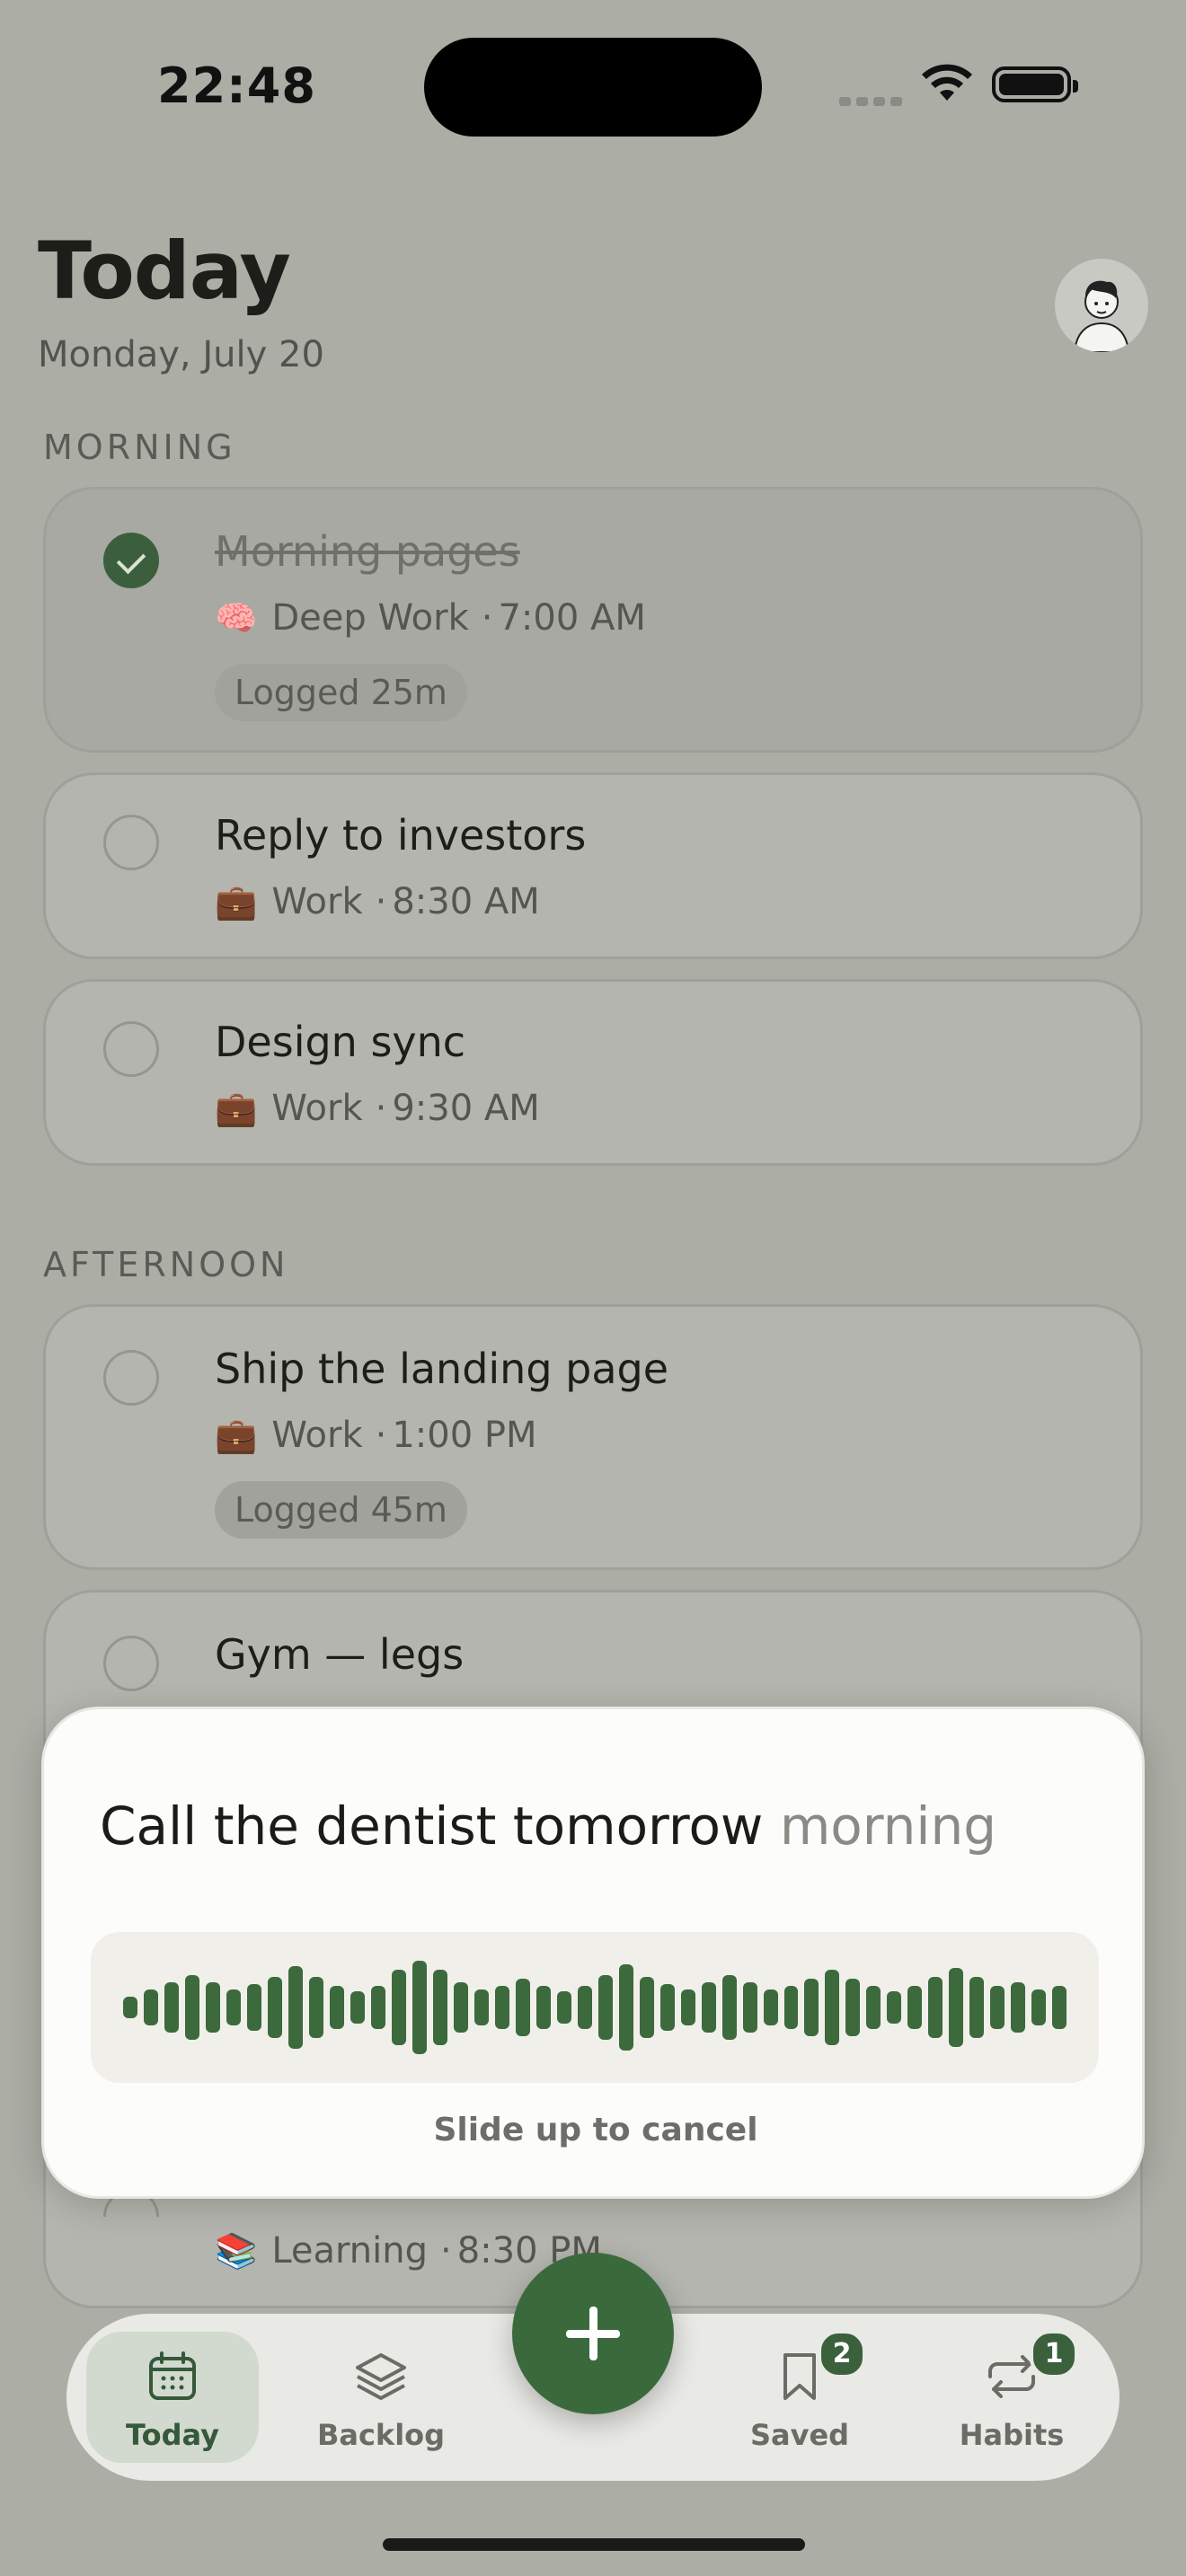 The width and height of the screenshot is (1186, 2576). I want to click on task-meta: 📚 Learning · 8:30 PM, so click(408, 2251).